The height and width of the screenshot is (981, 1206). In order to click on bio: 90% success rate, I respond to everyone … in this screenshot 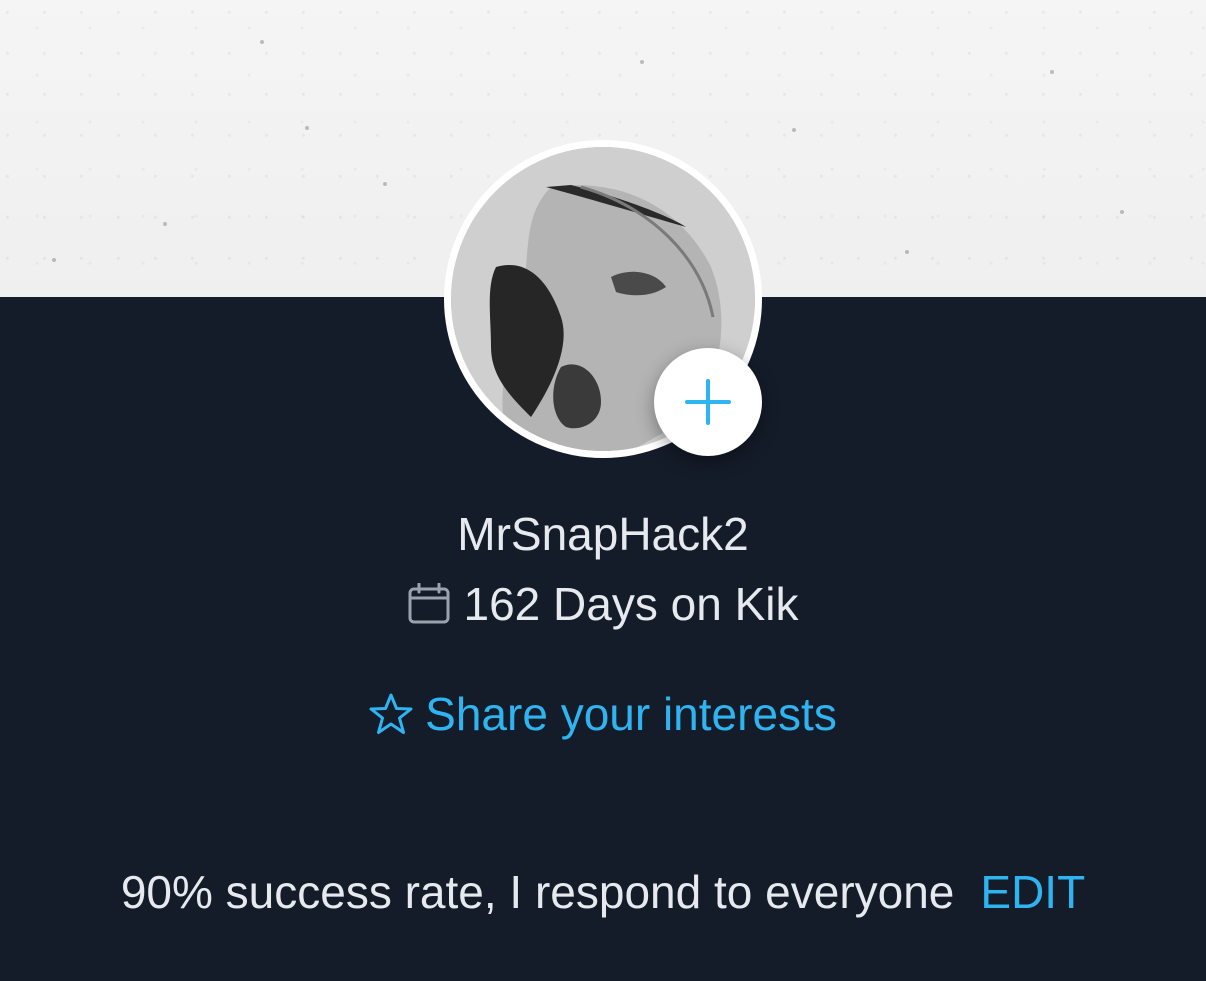, I will do `click(603, 892)`.